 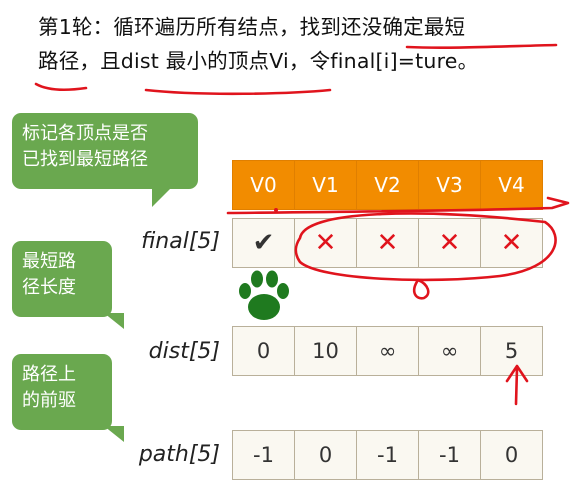 What do you see at coordinates (511, 185) in the screenshot?
I see `header-cell: V4` at bounding box center [511, 185].